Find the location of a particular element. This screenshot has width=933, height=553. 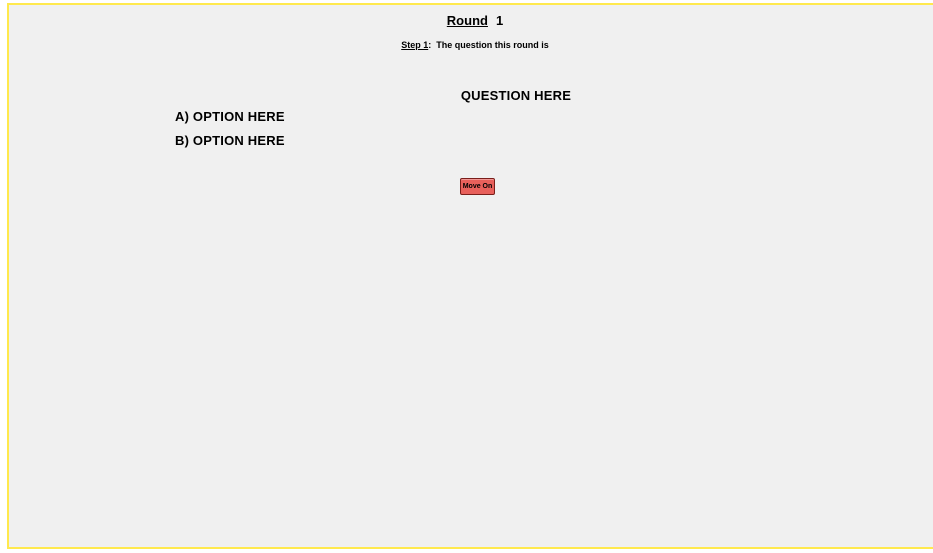

step-label: Step 1 is located at coordinates (415, 45).